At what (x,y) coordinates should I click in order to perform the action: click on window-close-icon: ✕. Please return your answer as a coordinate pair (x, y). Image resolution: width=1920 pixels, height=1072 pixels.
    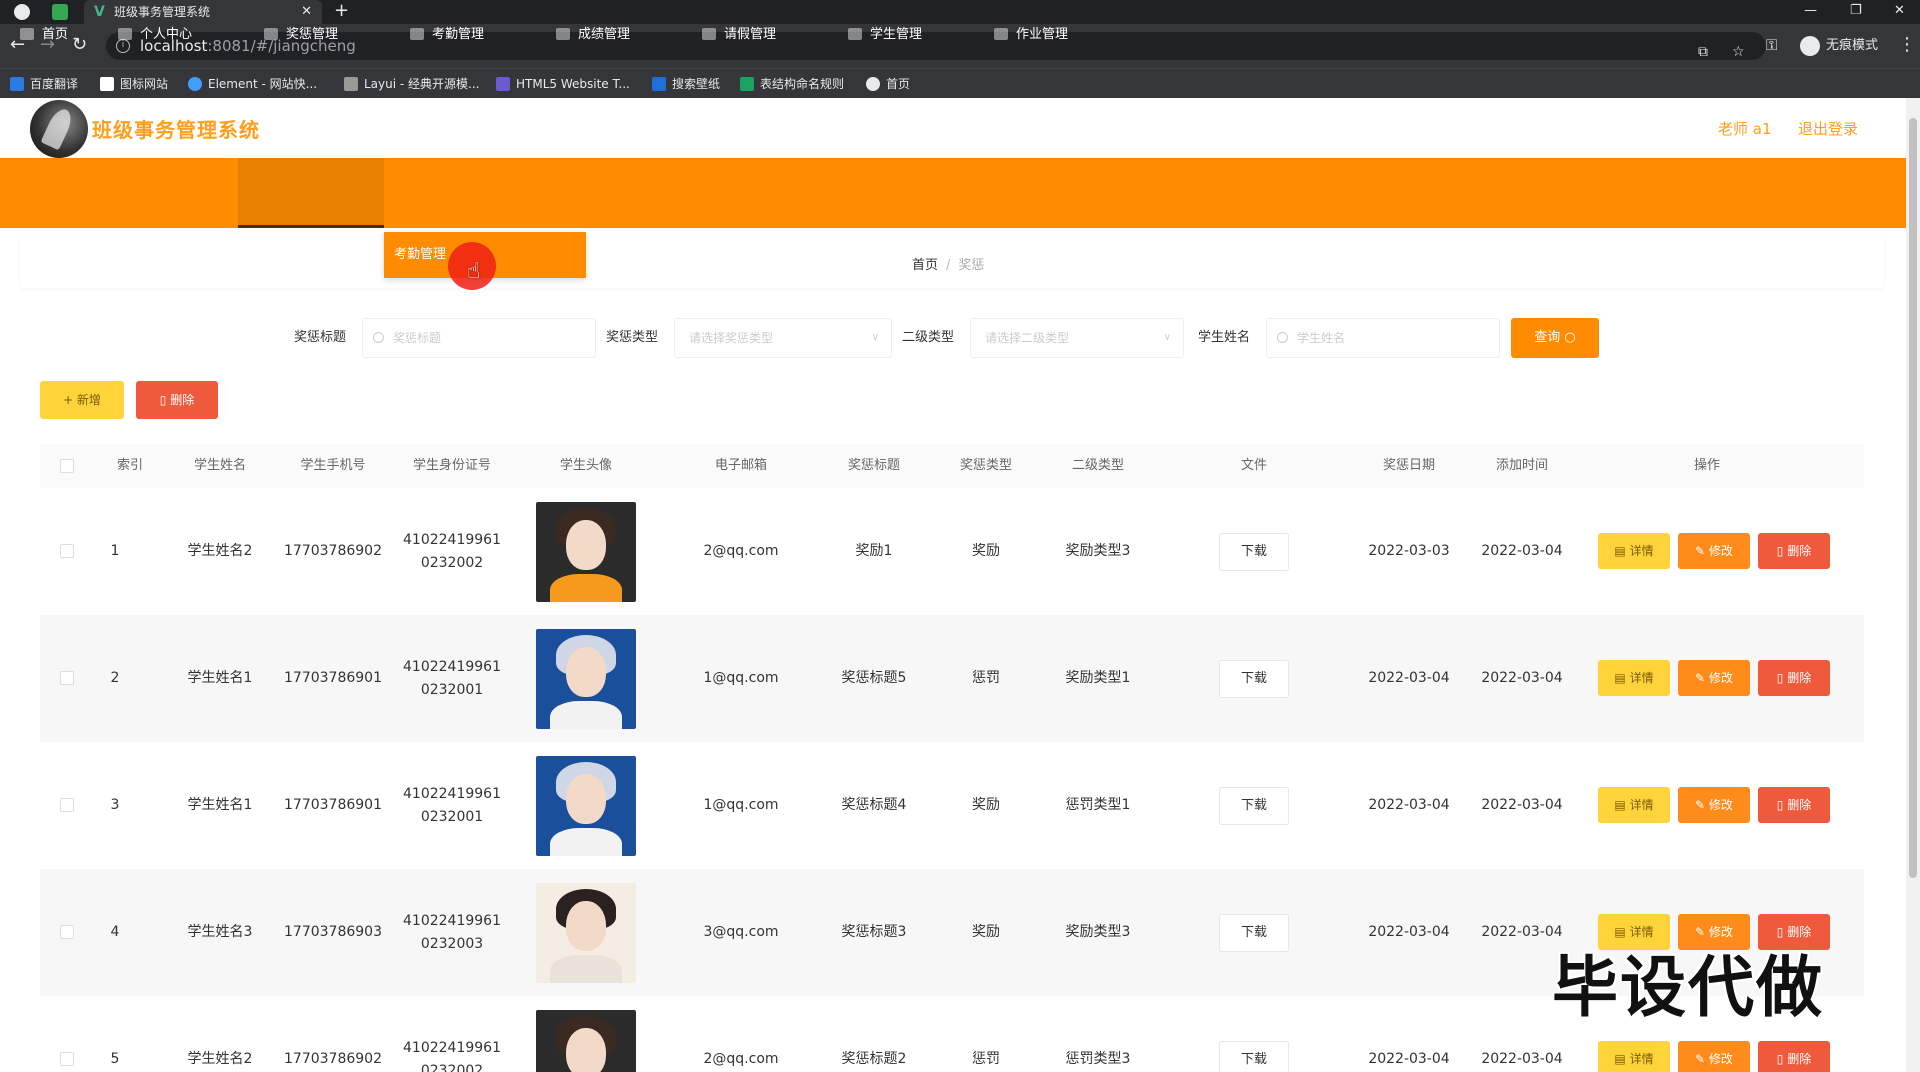
    Looking at the image, I should click on (1899, 11).